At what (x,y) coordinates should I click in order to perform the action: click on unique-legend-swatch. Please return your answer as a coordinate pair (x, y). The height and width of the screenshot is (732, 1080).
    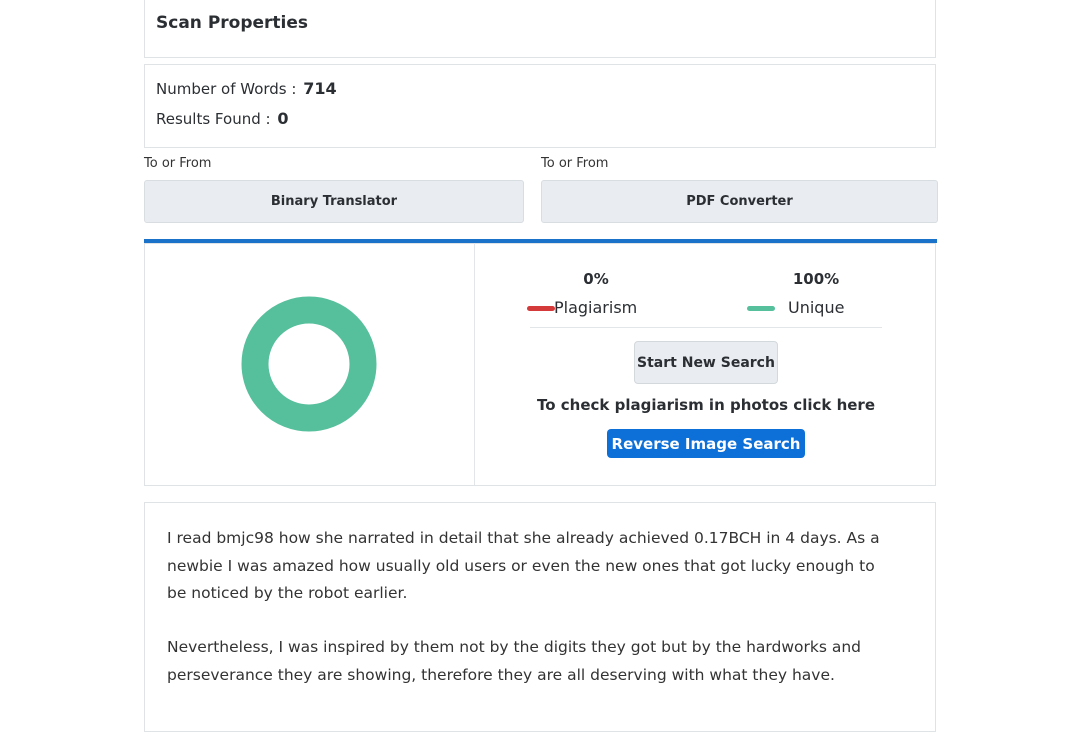
    Looking at the image, I should click on (761, 308).